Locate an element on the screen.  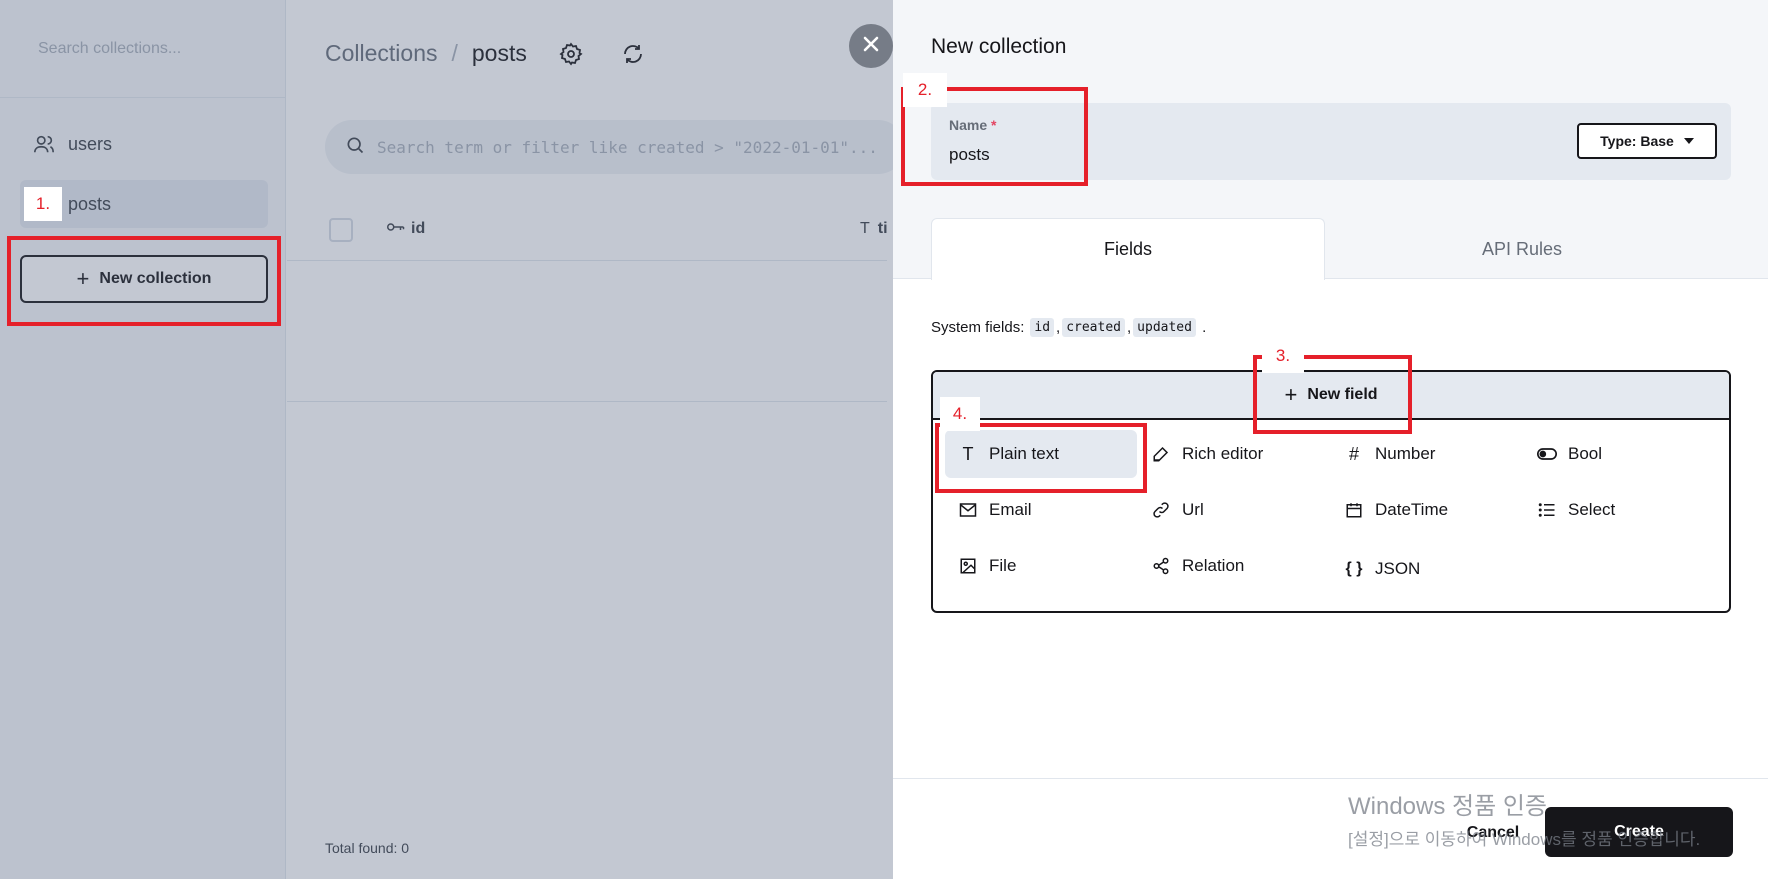
watermark-line-1: Windows 정품 인증 is located at coordinates (1448, 806).